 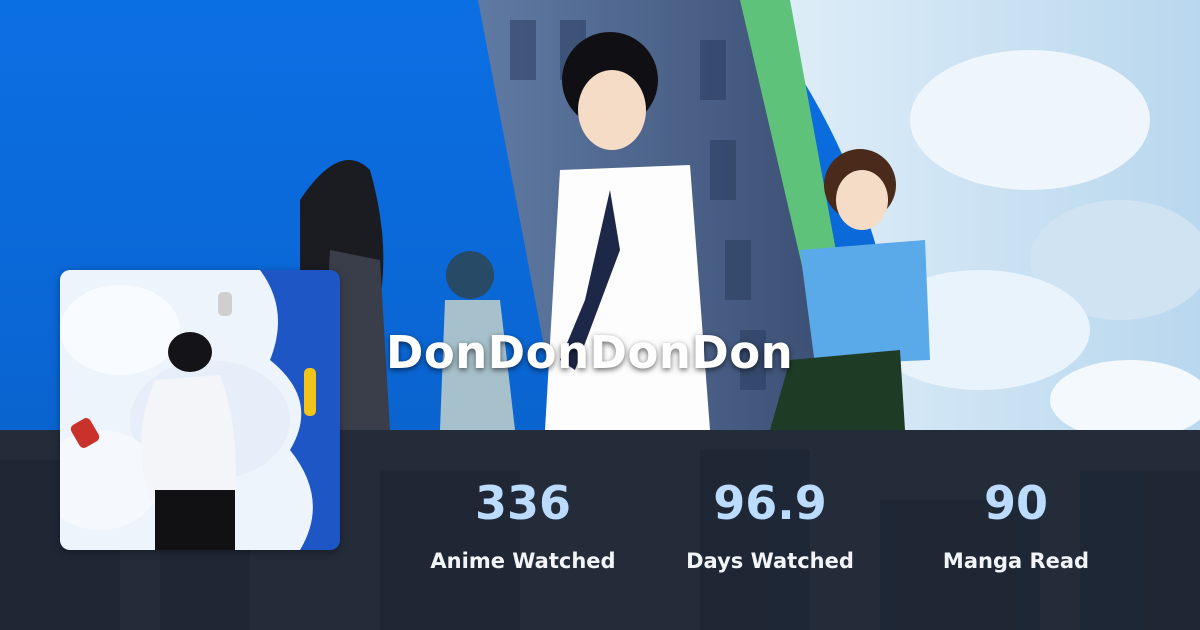 What do you see at coordinates (770, 561) in the screenshot?
I see `stat-label: Days Watched` at bounding box center [770, 561].